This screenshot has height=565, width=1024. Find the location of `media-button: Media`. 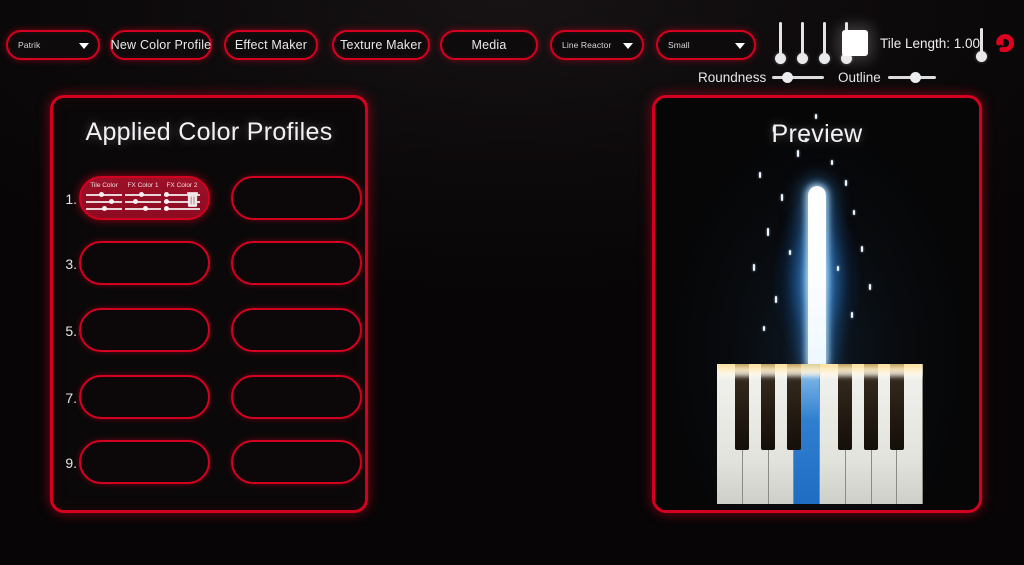

media-button: Media is located at coordinates (489, 45).